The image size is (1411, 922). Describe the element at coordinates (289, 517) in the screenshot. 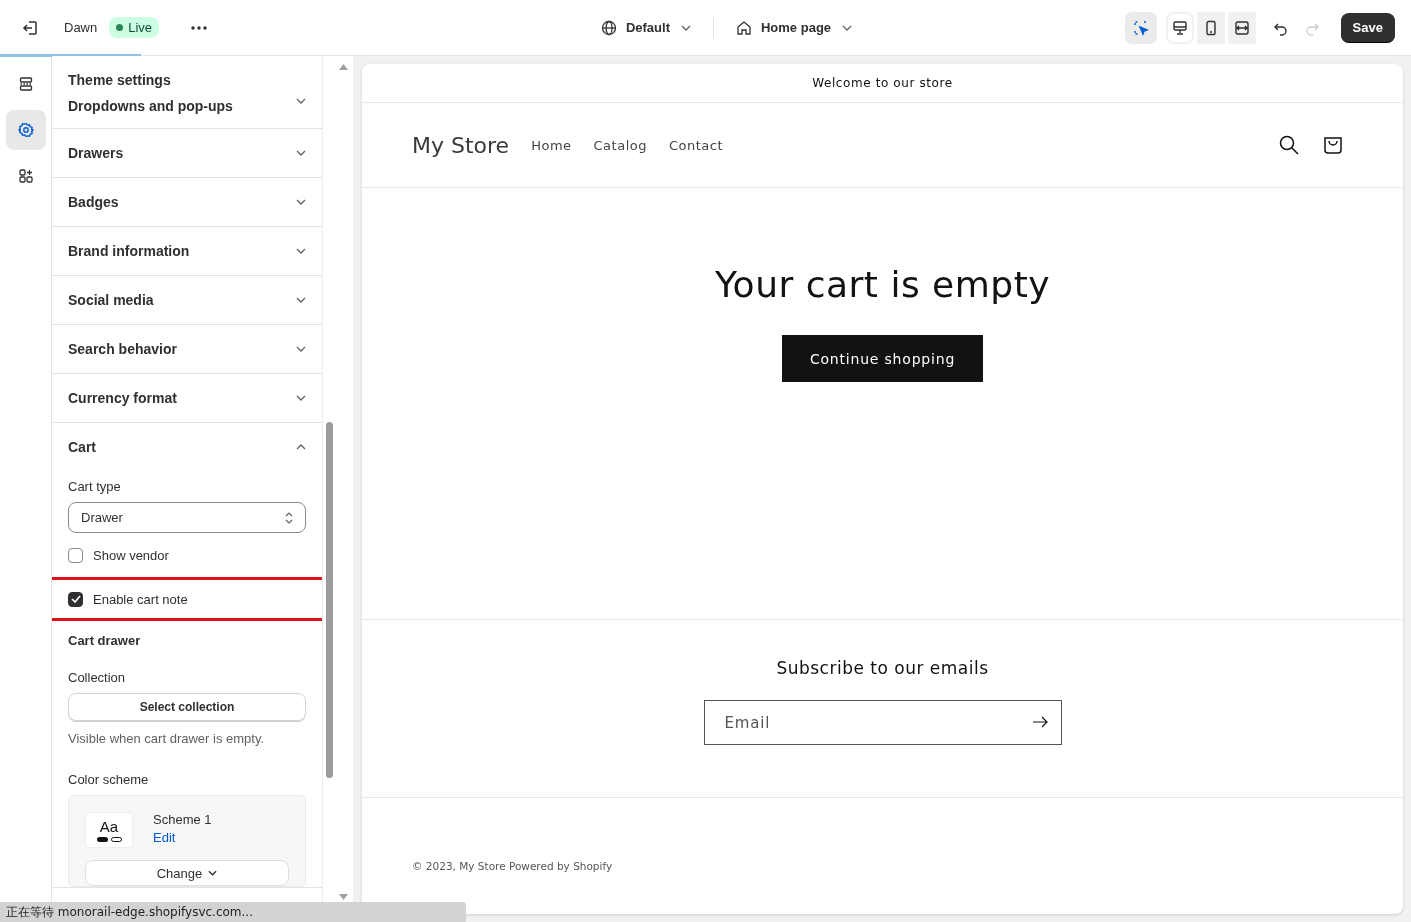

I see `up-down-chevron-icon` at that location.